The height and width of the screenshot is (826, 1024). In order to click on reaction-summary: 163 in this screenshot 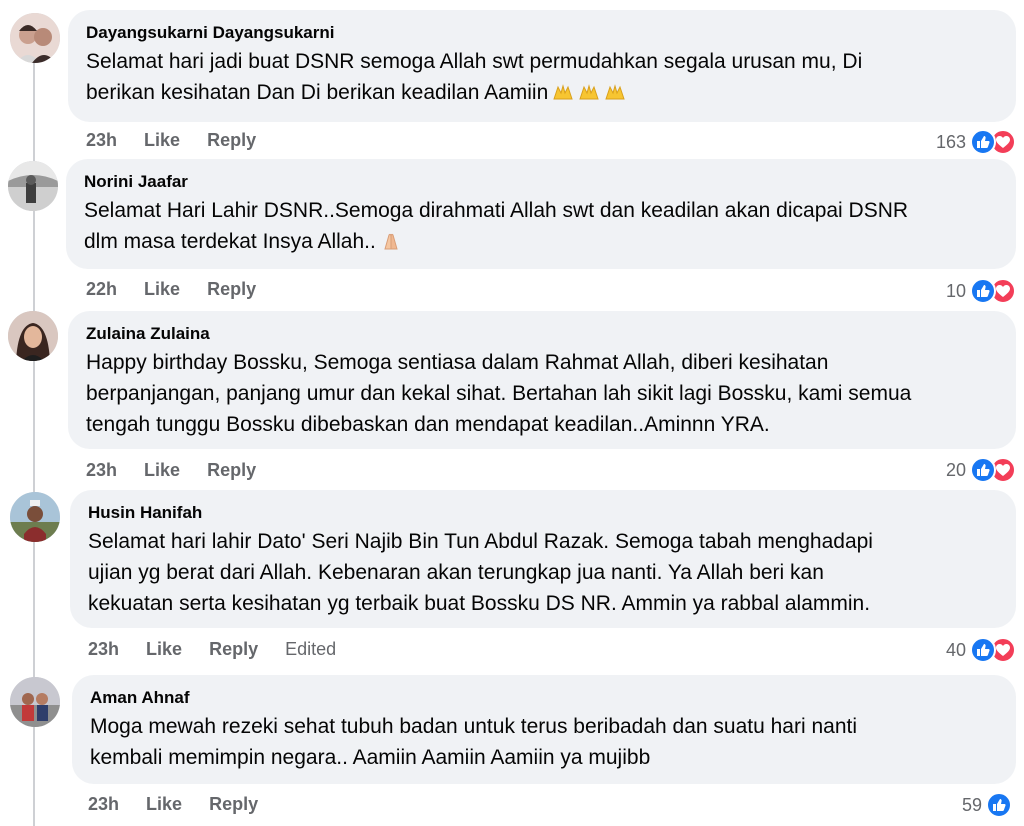, I will do `click(976, 142)`.